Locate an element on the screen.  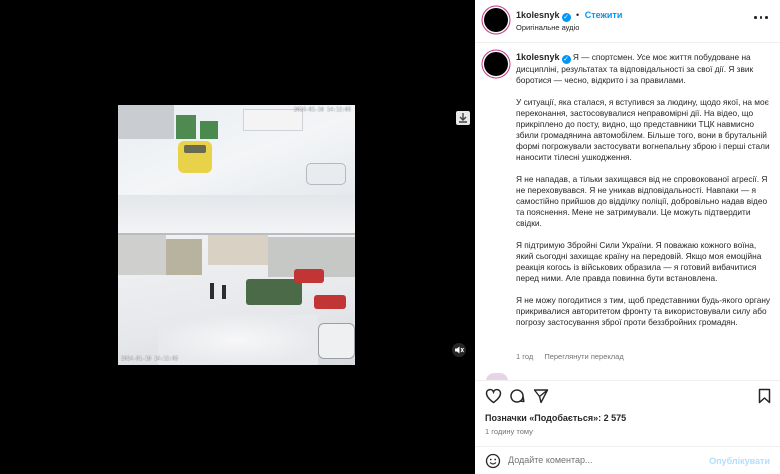
cam2-timestamp: 2024-01-10 14:12:05 is located at coordinates (150, 359).